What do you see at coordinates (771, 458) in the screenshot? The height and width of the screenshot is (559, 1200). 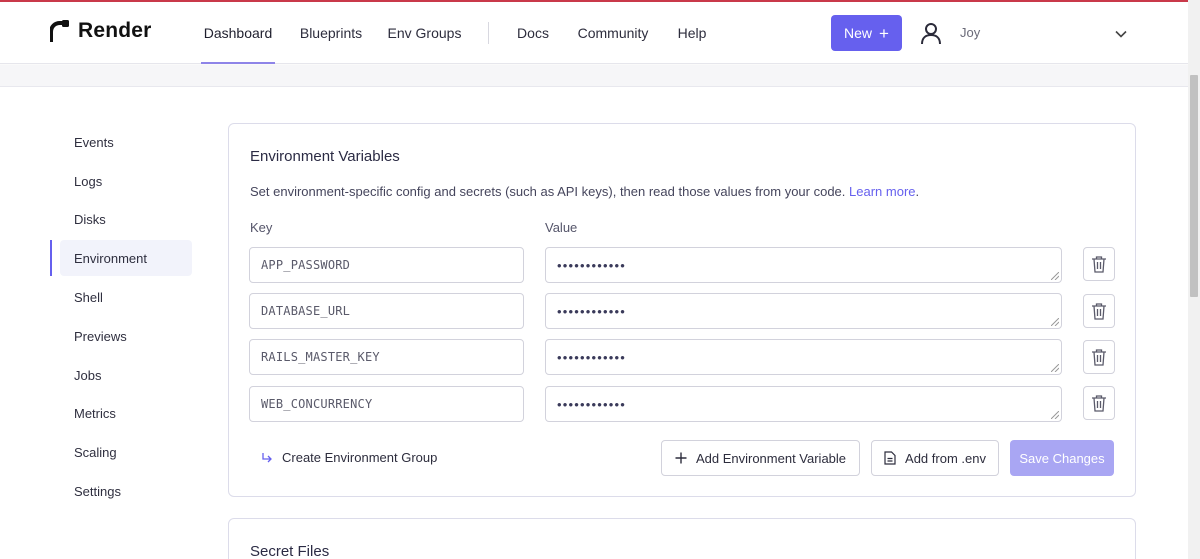 I see `add-variable-label: Add Environment Variable` at bounding box center [771, 458].